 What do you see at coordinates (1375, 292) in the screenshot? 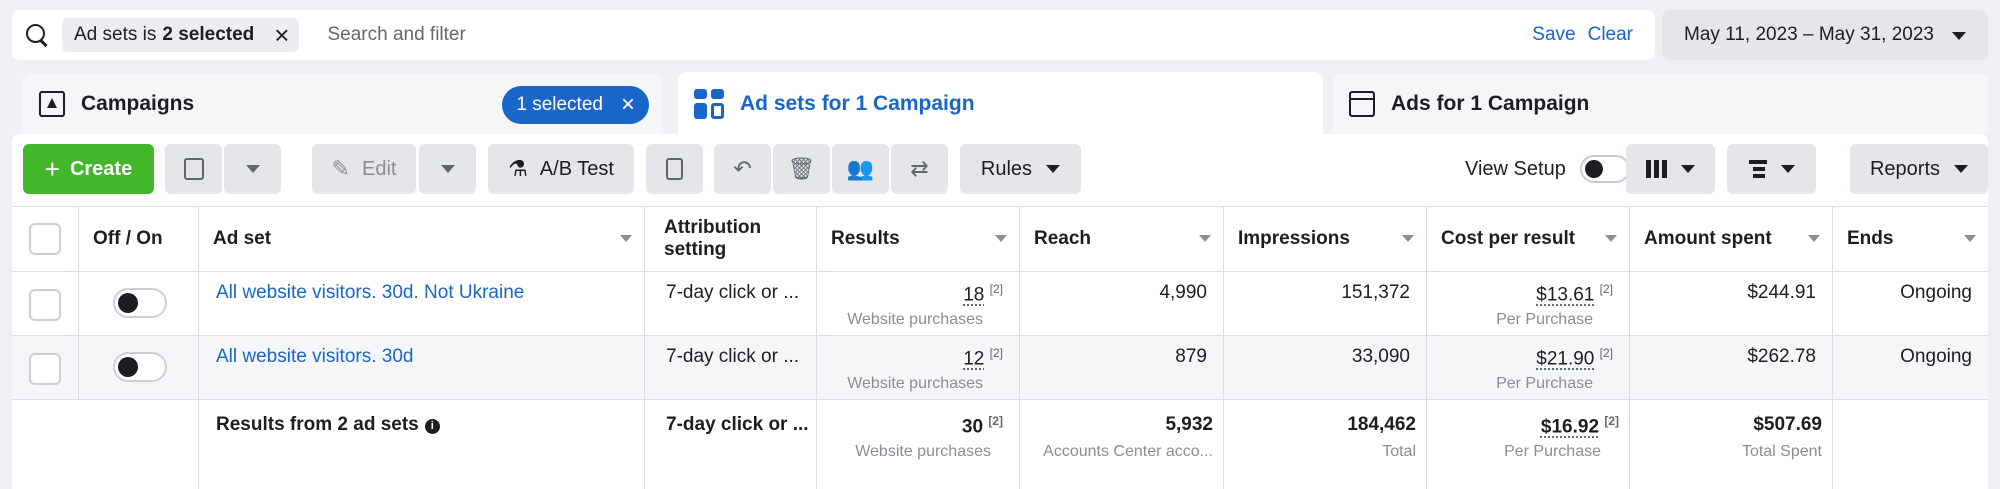
I see `impressions-value: 151,372` at bounding box center [1375, 292].